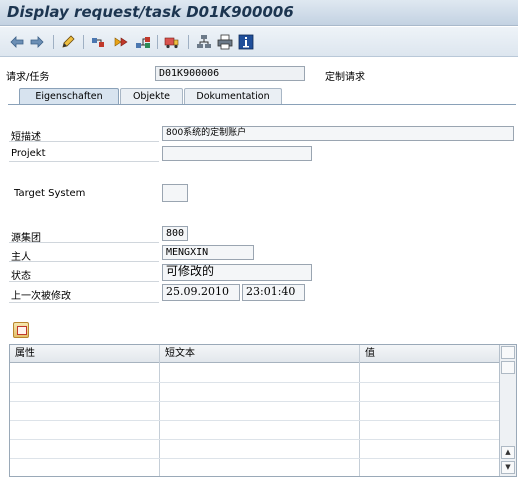 This screenshot has width=518, height=480. Describe the element at coordinates (338, 133) in the screenshot. I see `short-desc-field: 800系统的定制账户` at that location.